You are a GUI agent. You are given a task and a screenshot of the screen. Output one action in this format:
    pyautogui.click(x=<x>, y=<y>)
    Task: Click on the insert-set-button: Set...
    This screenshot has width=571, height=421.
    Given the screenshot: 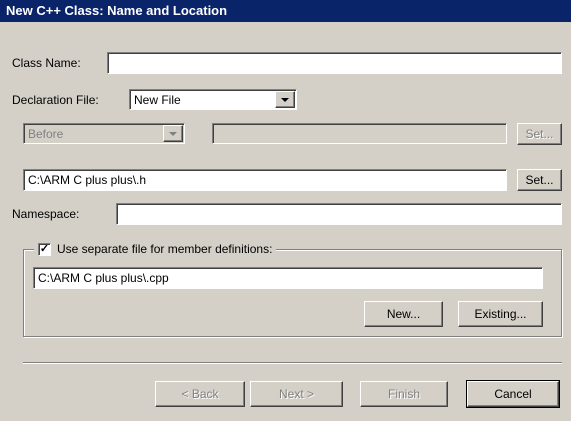 What is the action you would take?
    pyautogui.click(x=539, y=134)
    